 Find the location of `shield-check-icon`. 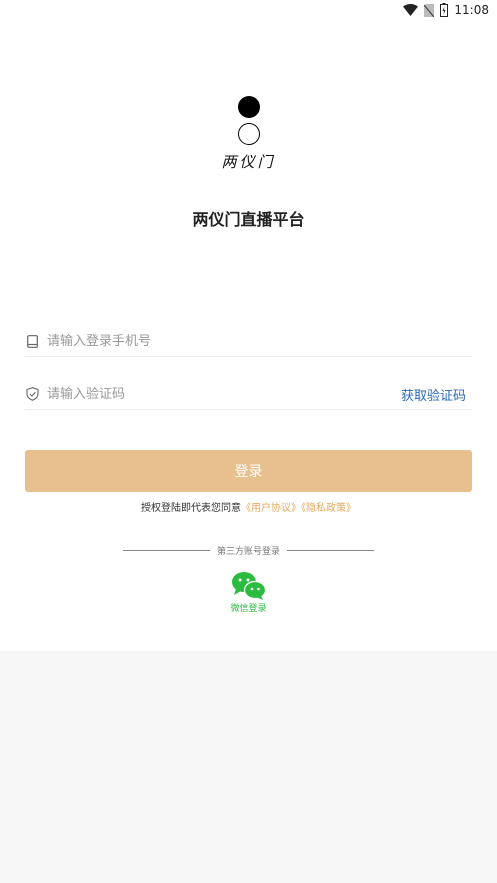

shield-check-icon is located at coordinates (32, 394).